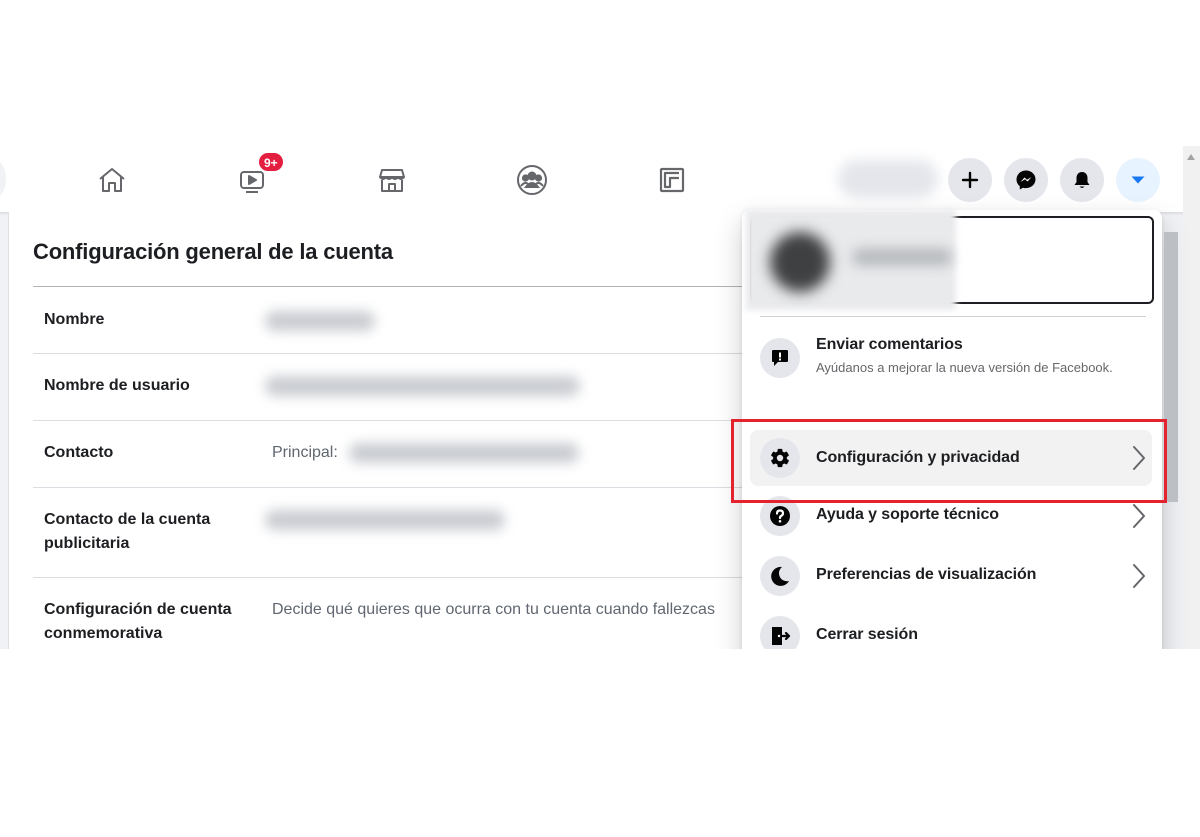  I want to click on plus-icon, so click(970, 180).